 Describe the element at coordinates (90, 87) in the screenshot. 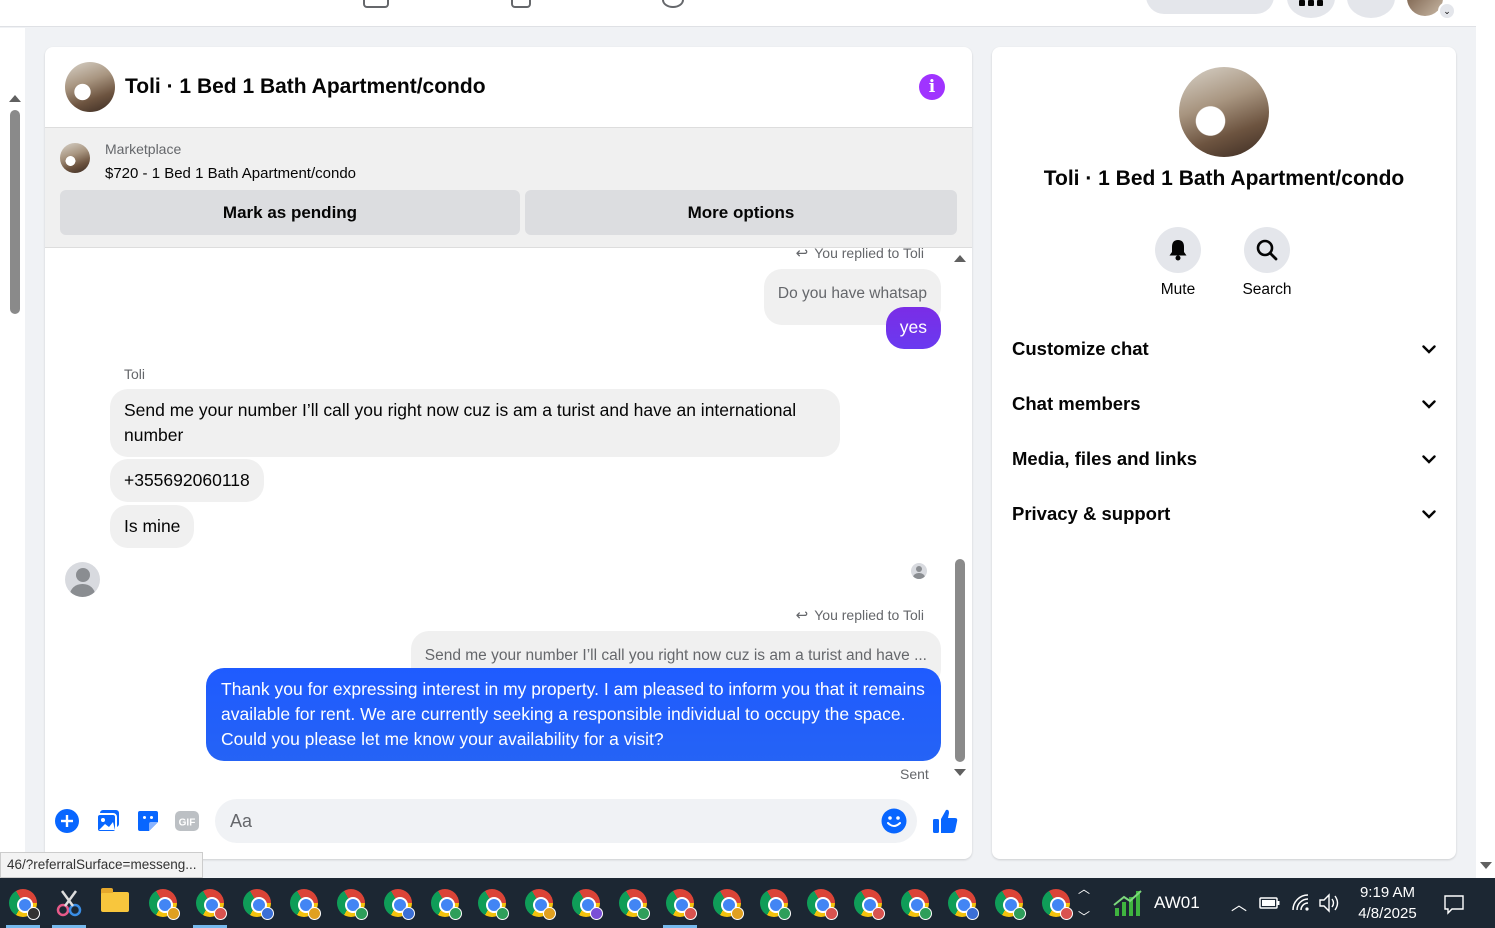

I see `listing-avatar` at that location.